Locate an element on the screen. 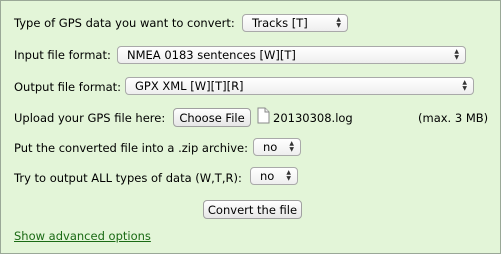  input-format-label: Input file format: is located at coordinates (62, 55).